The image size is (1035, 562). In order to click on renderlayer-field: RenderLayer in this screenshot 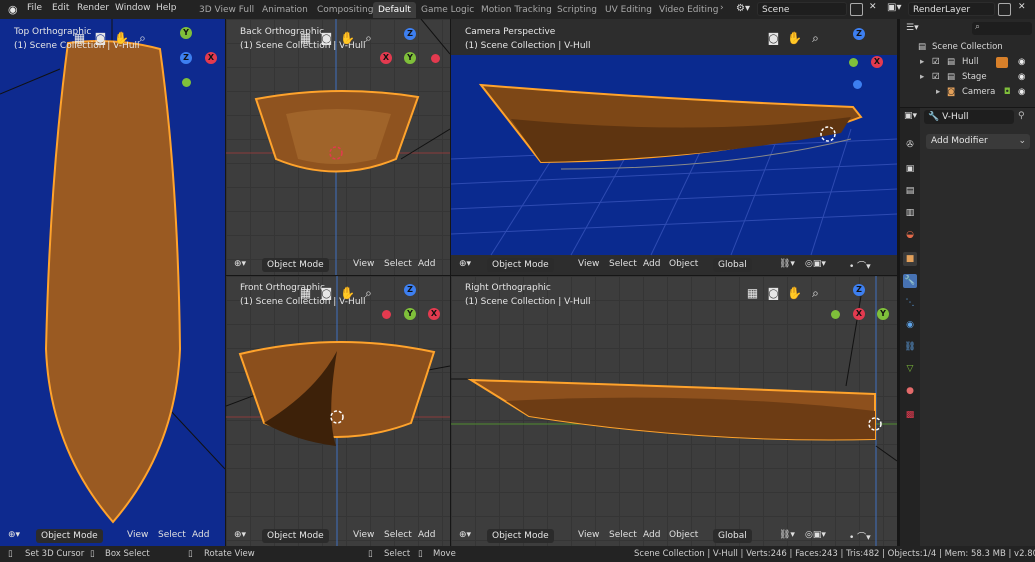, I will do `click(951, 9)`.